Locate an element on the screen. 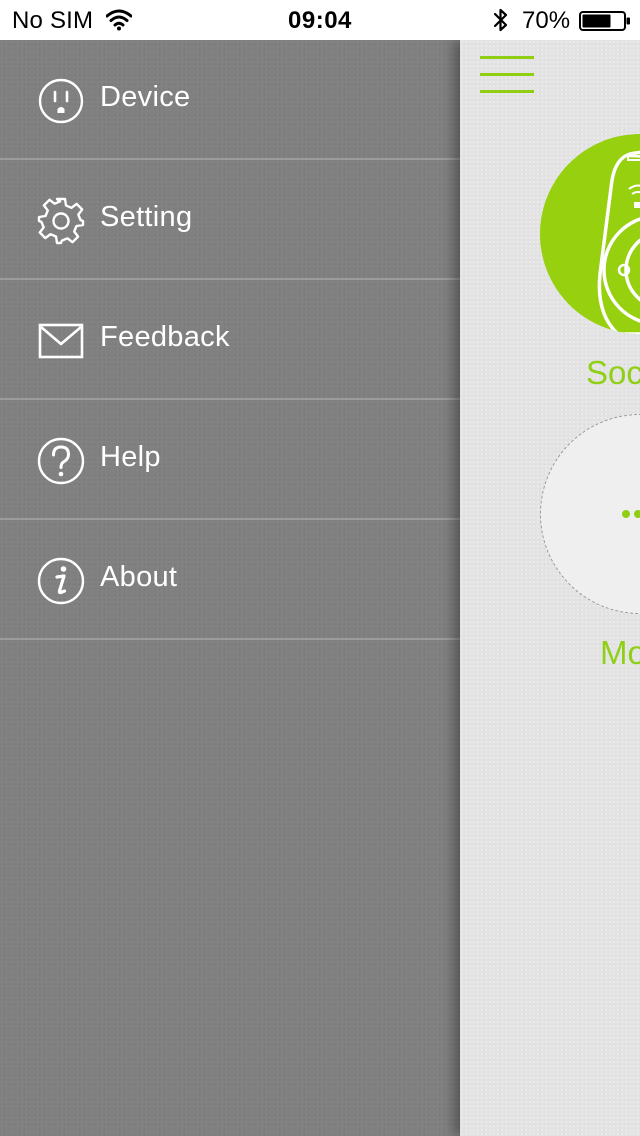  device-label: Soc is located at coordinates (613, 372).